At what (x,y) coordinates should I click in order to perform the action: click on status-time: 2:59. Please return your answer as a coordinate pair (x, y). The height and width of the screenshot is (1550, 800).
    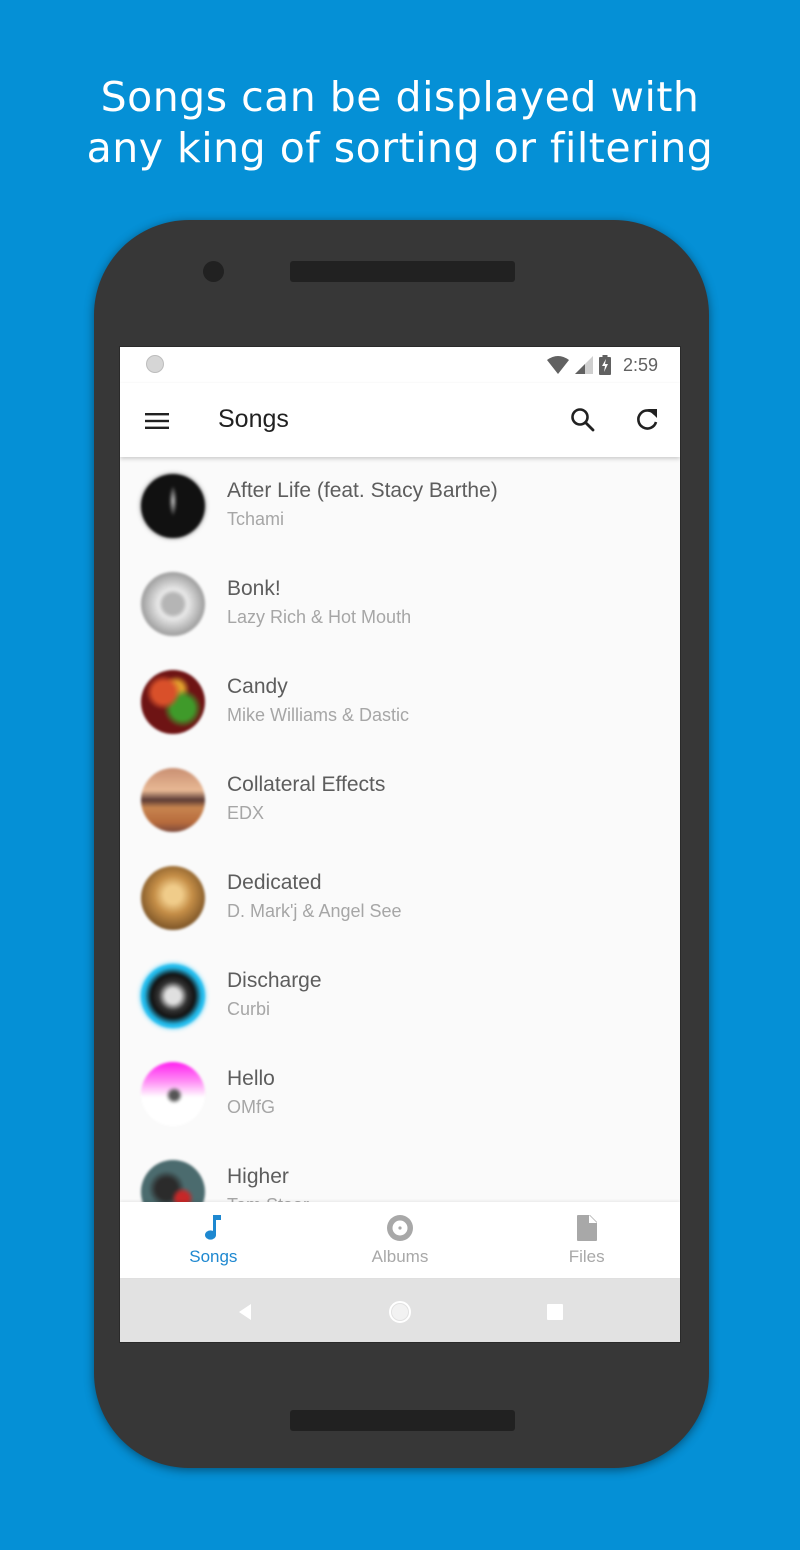
    Looking at the image, I should click on (640, 364).